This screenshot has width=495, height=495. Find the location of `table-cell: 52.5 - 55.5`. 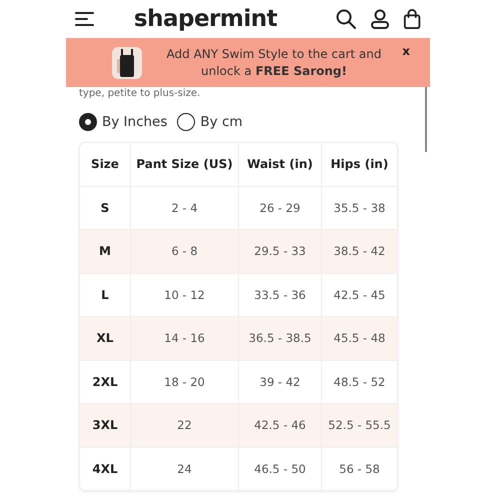

table-cell: 52.5 - 55.5 is located at coordinates (359, 424).